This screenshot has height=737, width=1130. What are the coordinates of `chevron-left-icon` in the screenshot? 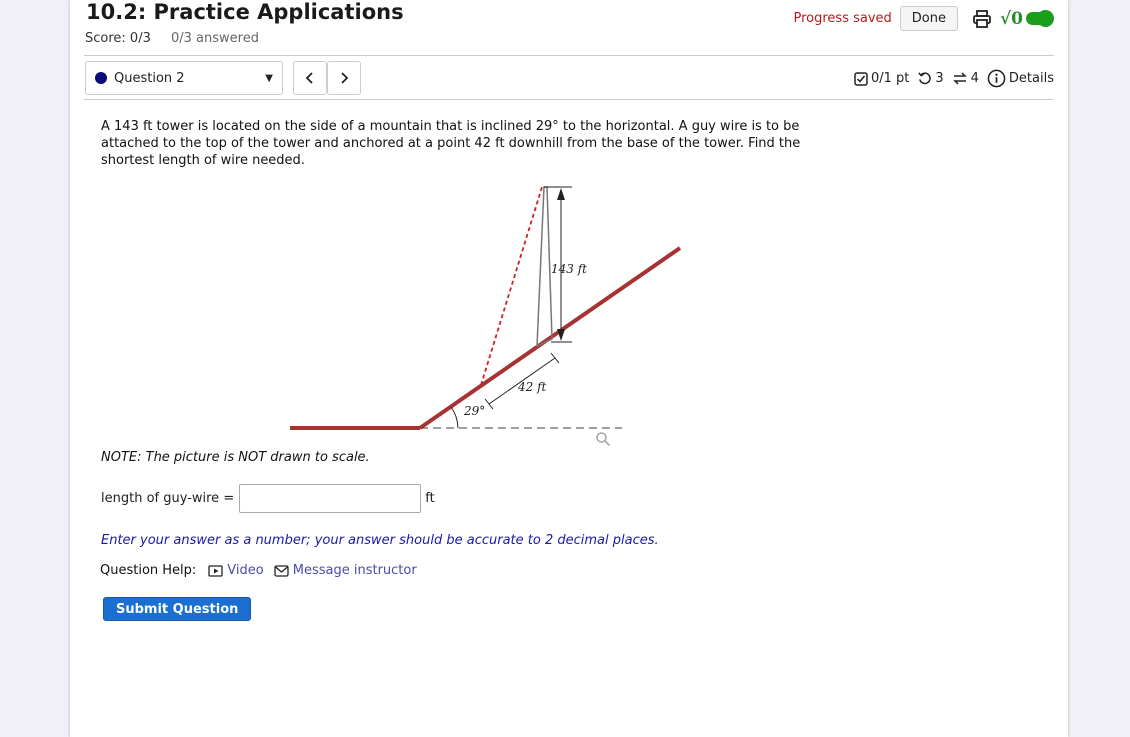 It's located at (309, 78).